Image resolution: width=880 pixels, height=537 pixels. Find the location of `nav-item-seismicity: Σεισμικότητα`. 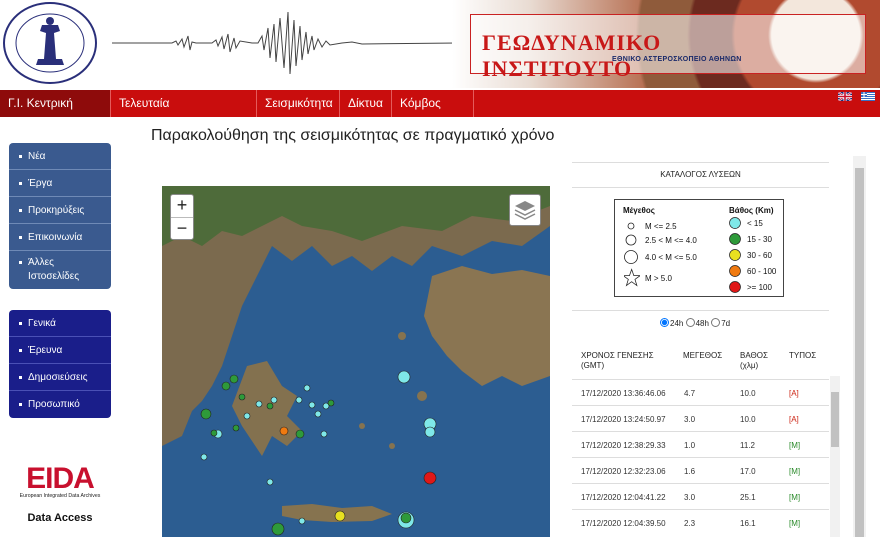

nav-item-seismicity: Σεισμικότητα is located at coordinates (298, 103).